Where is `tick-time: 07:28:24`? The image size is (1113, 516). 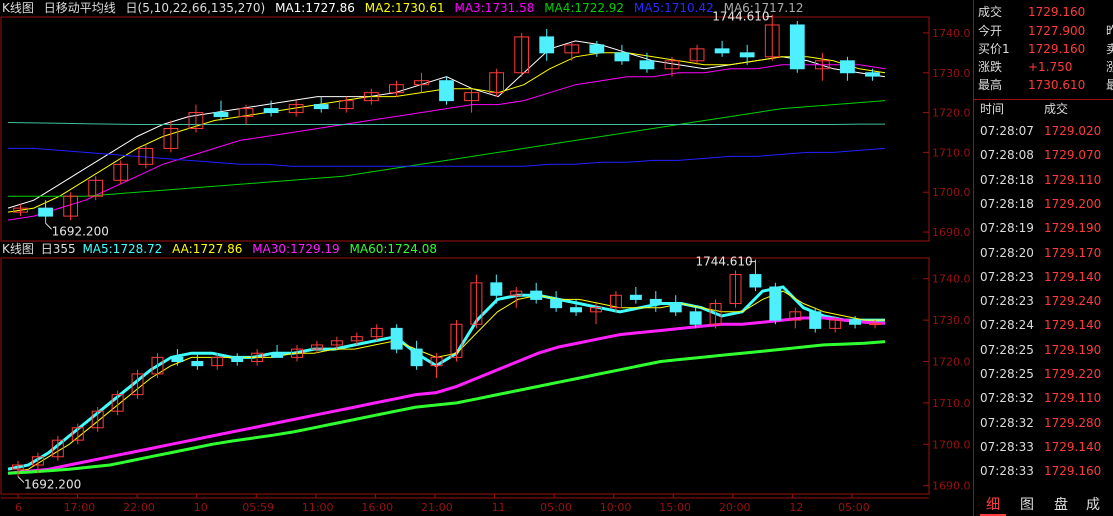
tick-time: 07:28:24 is located at coordinates (1007, 325).